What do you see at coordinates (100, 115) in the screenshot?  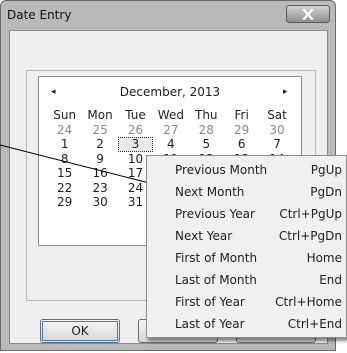 I see `weekday-label: Mon` at bounding box center [100, 115].